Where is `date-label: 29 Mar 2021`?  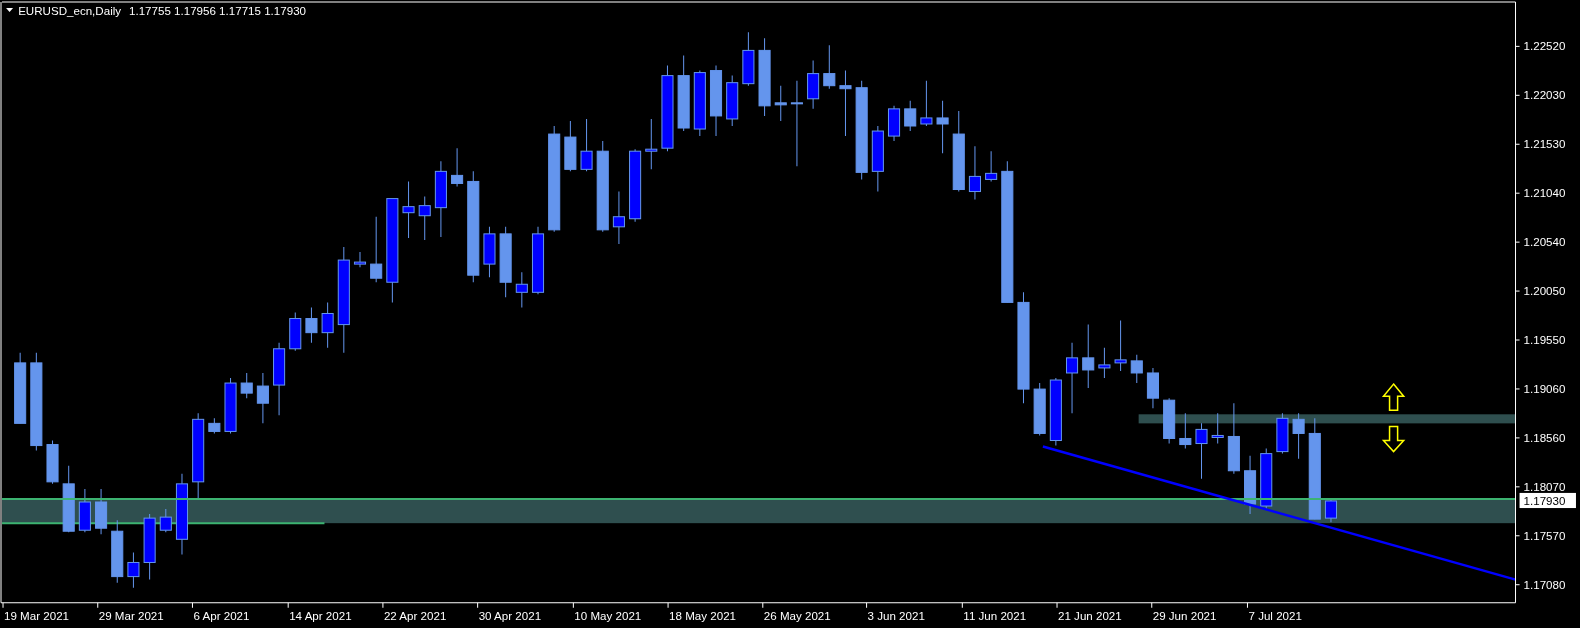 date-label: 29 Mar 2021 is located at coordinates (131, 615).